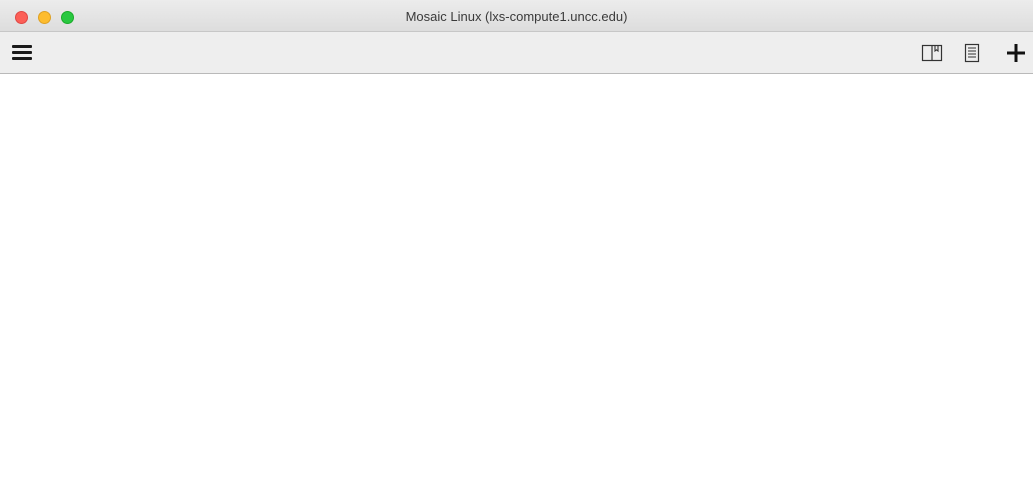 Image resolution: width=1033 pixels, height=487 pixels. I want to click on hamburger-menu-icon, so click(22, 53).